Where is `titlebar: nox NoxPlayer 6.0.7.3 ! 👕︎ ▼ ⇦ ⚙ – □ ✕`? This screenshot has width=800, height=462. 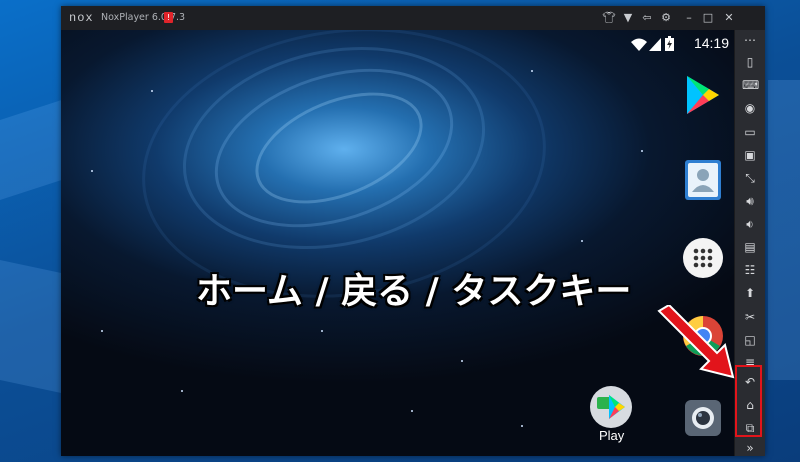
titlebar: nox NoxPlayer 6.0.7.3 ! 👕︎ ▼ ⇦ ⚙ – □ ✕ is located at coordinates (413, 18).